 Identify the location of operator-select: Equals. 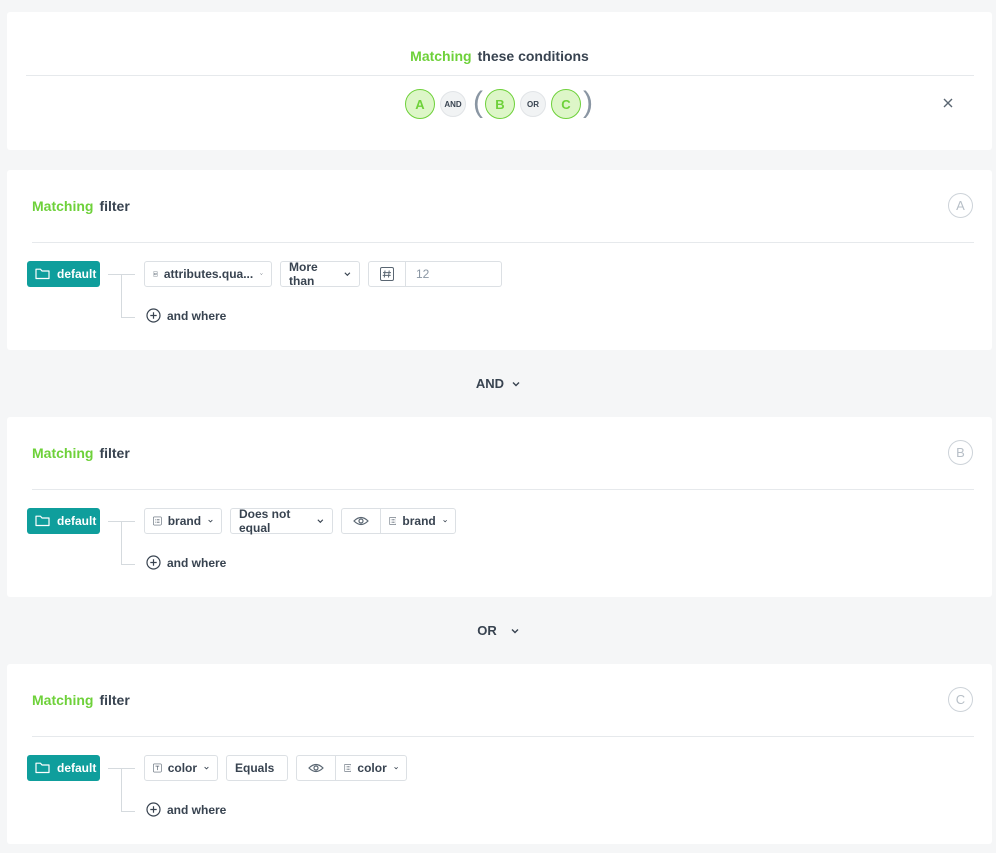
(257, 768).